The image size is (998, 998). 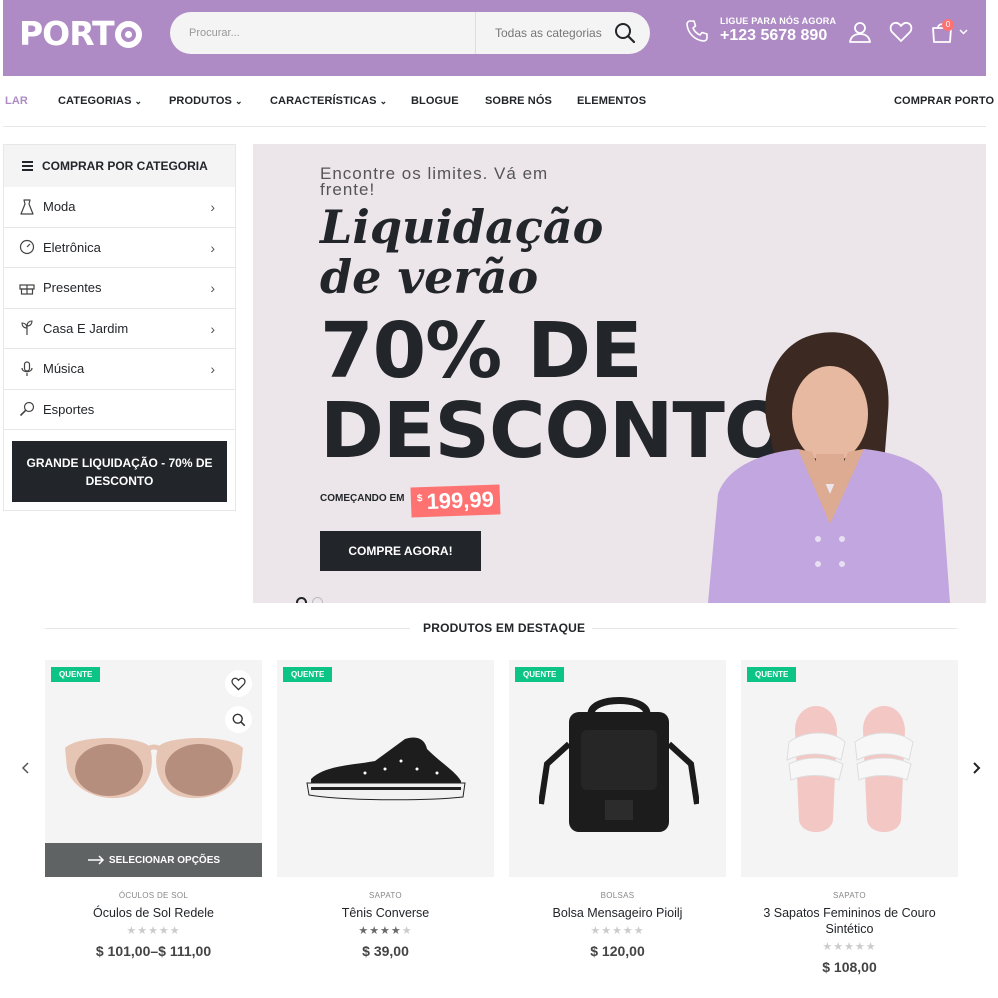 What do you see at coordinates (322, 33) in the screenshot?
I see `search-input` at bounding box center [322, 33].